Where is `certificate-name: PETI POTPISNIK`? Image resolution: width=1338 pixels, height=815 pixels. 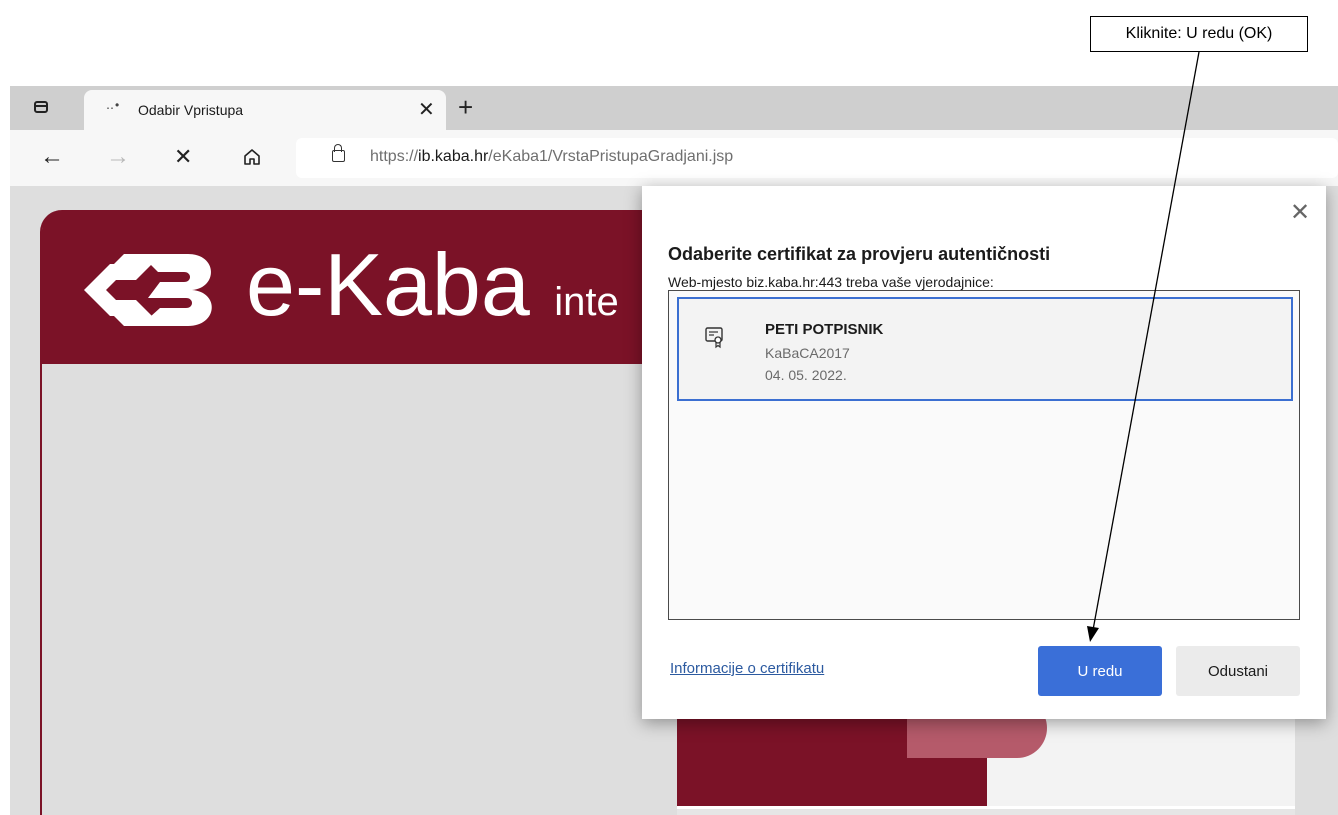
certificate-name: PETI POTPISNIK is located at coordinates (824, 329).